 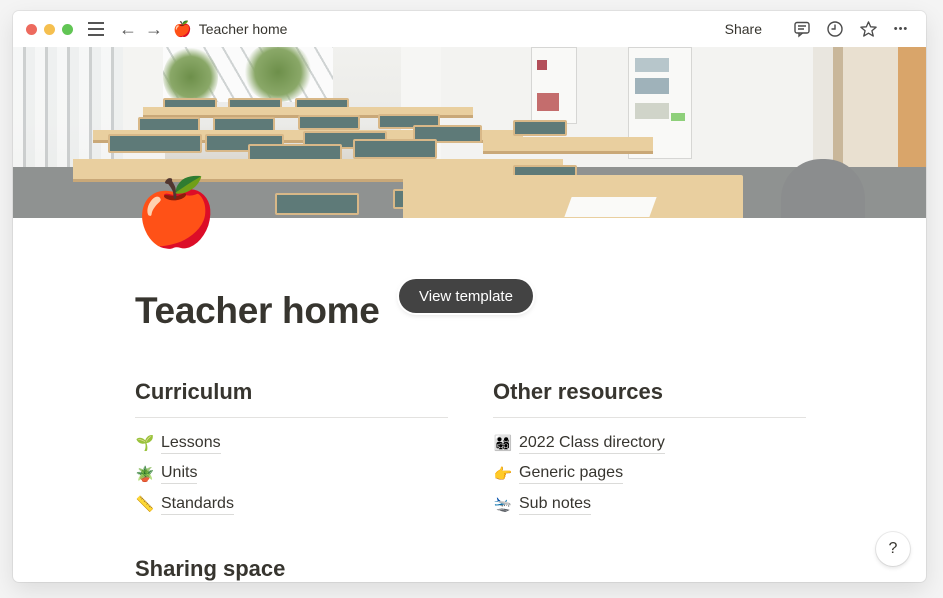 I want to click on page-emoji-icon: 🍎, so click(x=182, y=29).